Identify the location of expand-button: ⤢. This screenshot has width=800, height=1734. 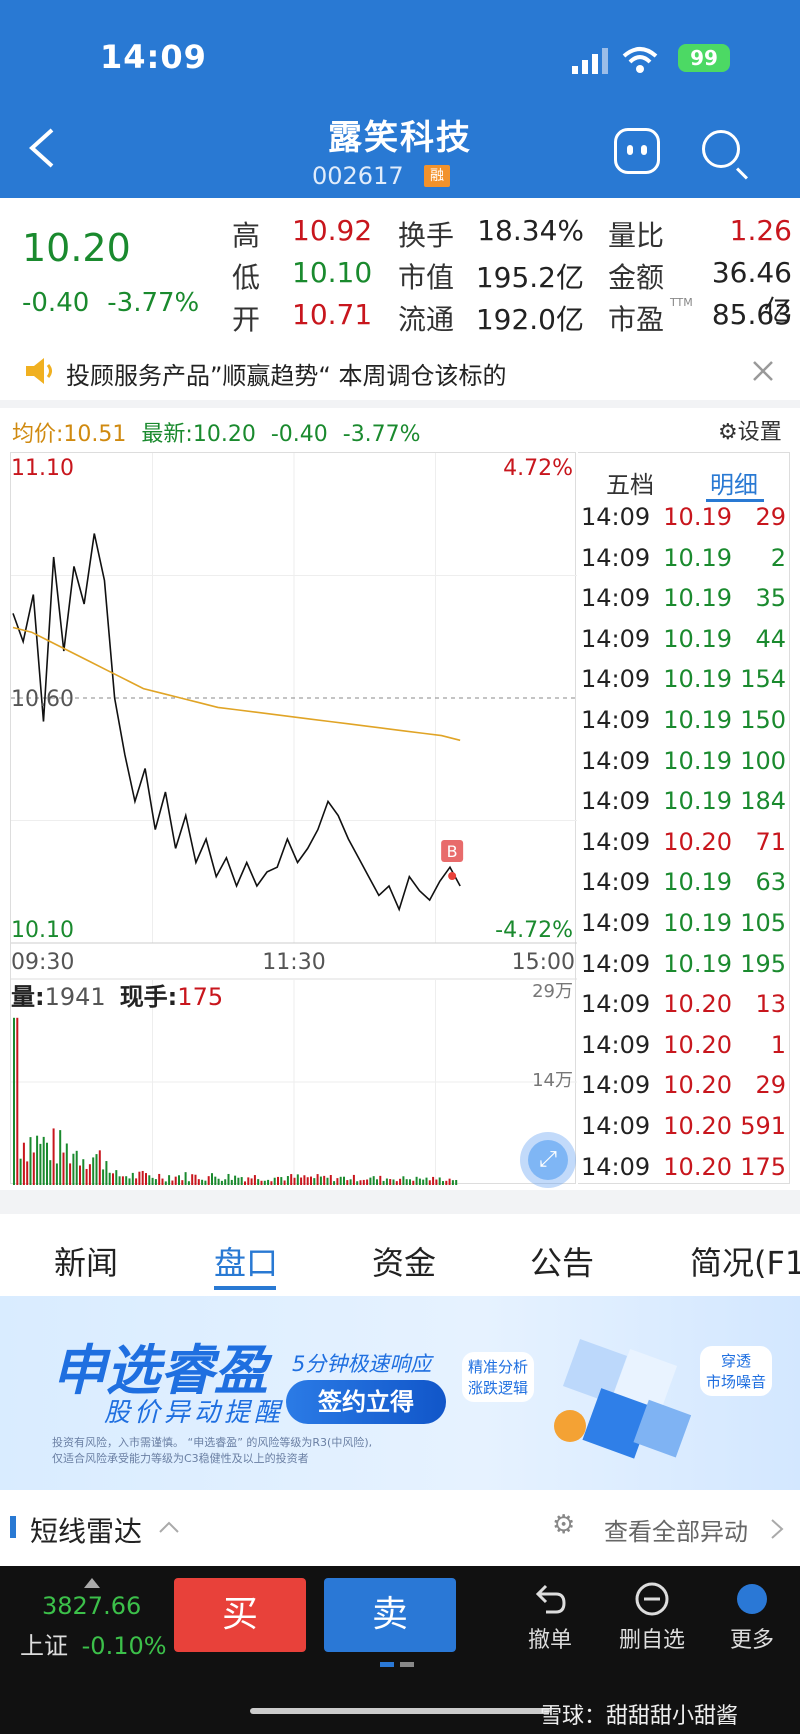
(548, 1160).